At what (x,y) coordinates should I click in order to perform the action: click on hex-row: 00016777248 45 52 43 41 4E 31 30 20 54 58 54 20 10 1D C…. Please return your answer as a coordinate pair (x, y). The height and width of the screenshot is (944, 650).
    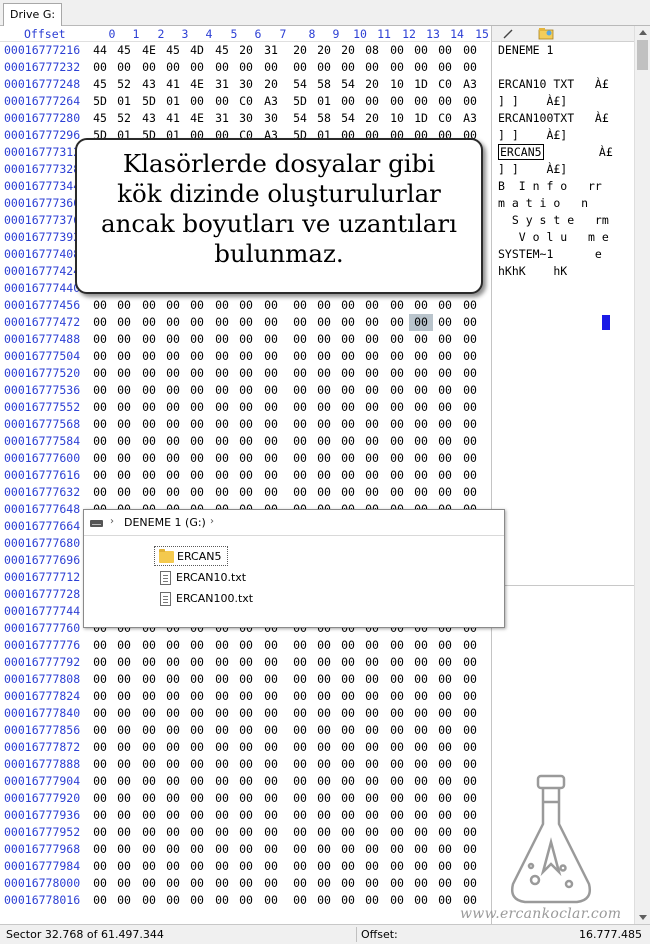
    Looking at the image, I should click on (245, 84).